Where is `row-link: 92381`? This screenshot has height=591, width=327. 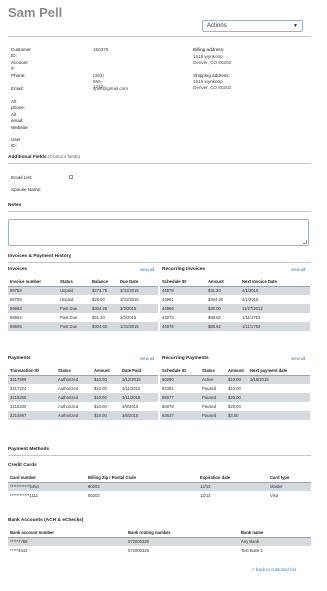
row-link: 92381 is located at coordinates (180, 388).